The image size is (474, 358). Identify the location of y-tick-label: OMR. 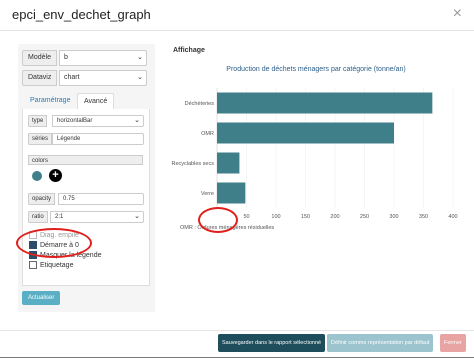
(207, 134).